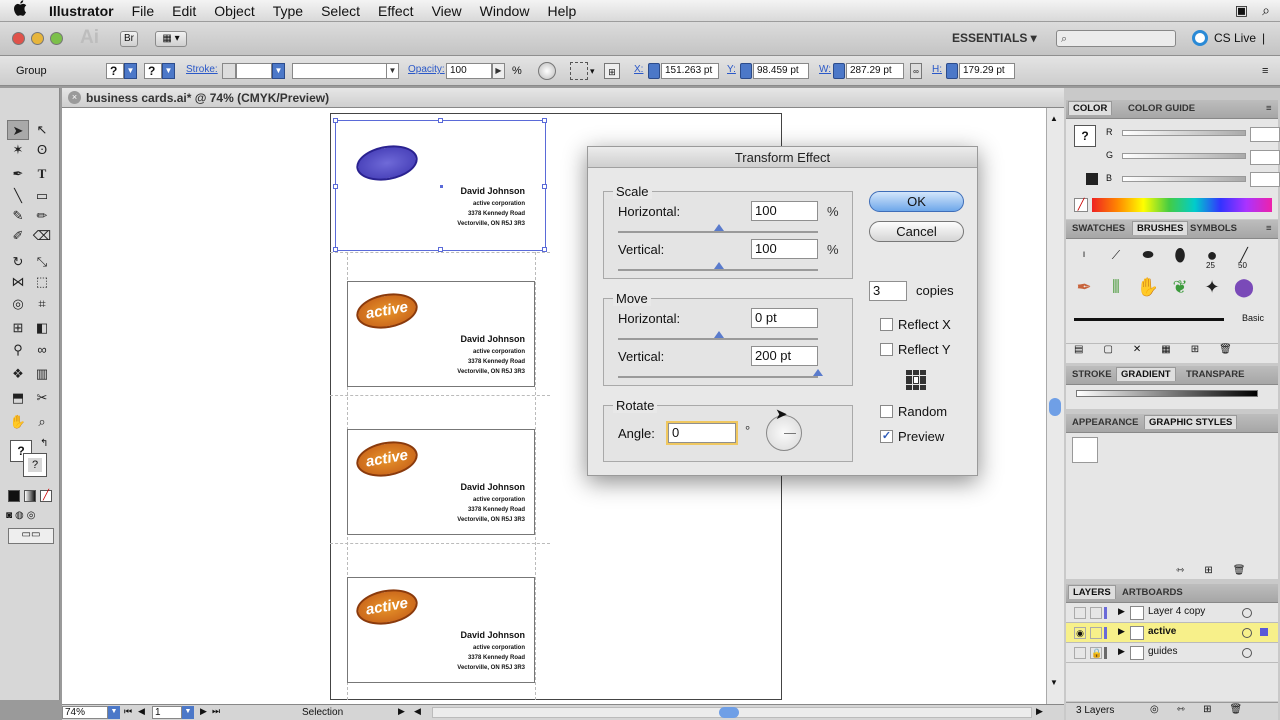 Image resolution: width=1280 pixels, height=720 pixels. Describe the element at coordinates (1105, 422) in the screenshot. I see `tab-appearance: APPEARANCE` at that location.